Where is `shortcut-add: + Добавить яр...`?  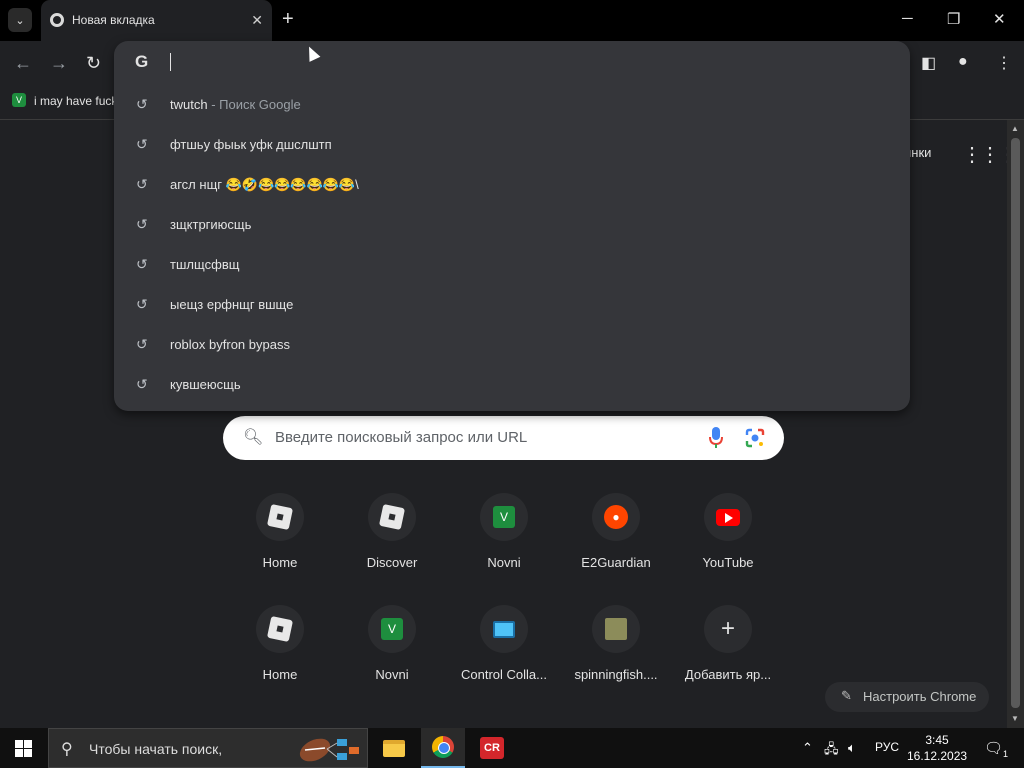
shortcut-add: + Добавить яр... is located at coordinates (728, 660).